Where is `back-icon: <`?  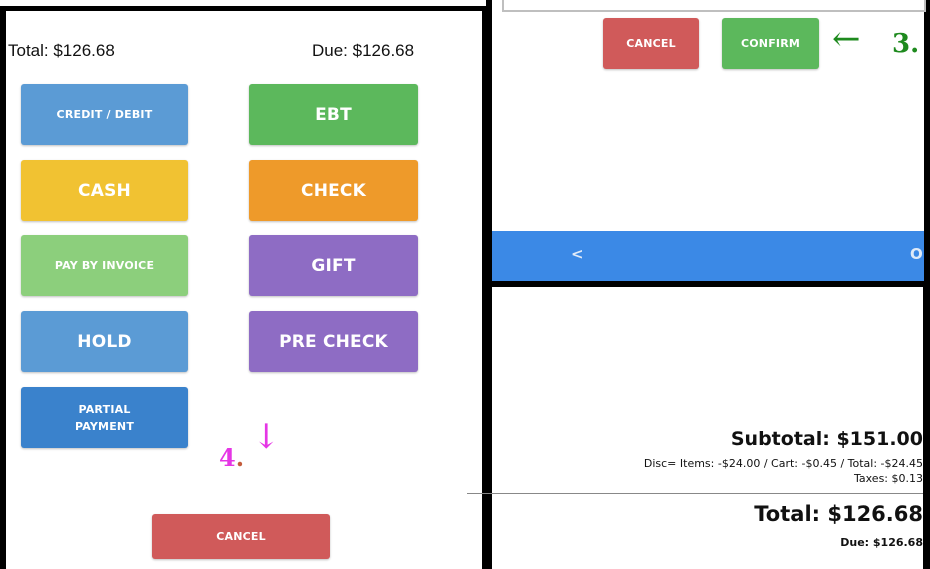 back-icon: < is located at coordinates (577, 254).